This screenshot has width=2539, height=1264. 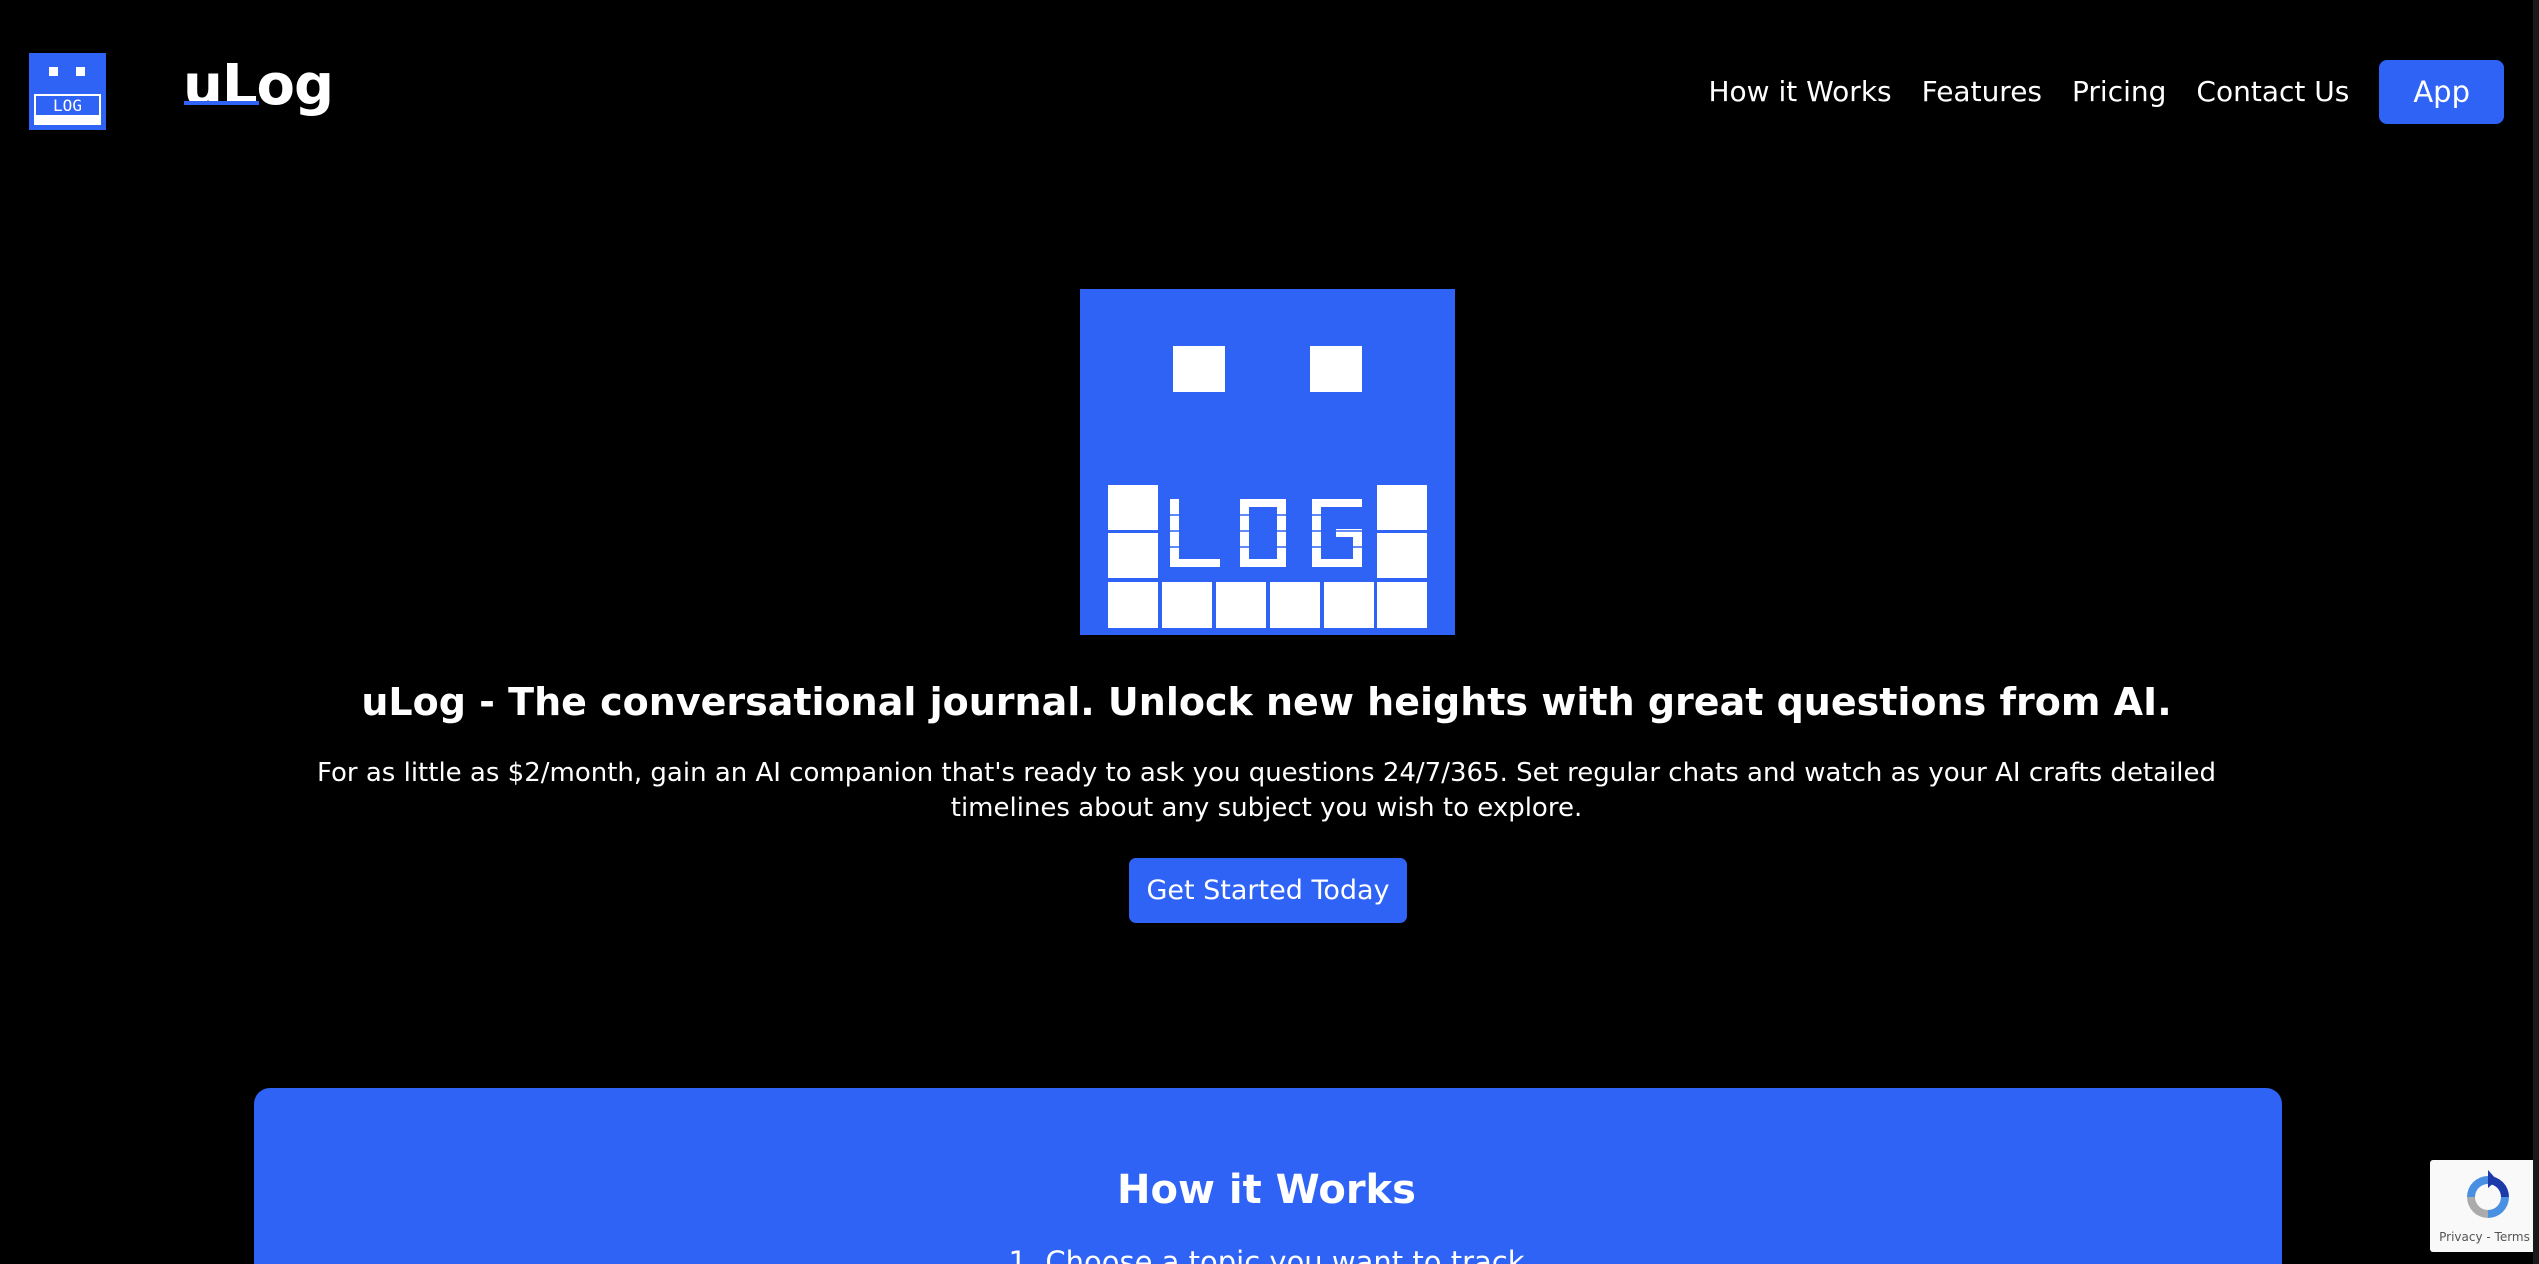 What do you see at coordinates (1799, 92) in the screenshot?
I see `nav-how-it-works: How it Works` at bounding box center [1799, 92].